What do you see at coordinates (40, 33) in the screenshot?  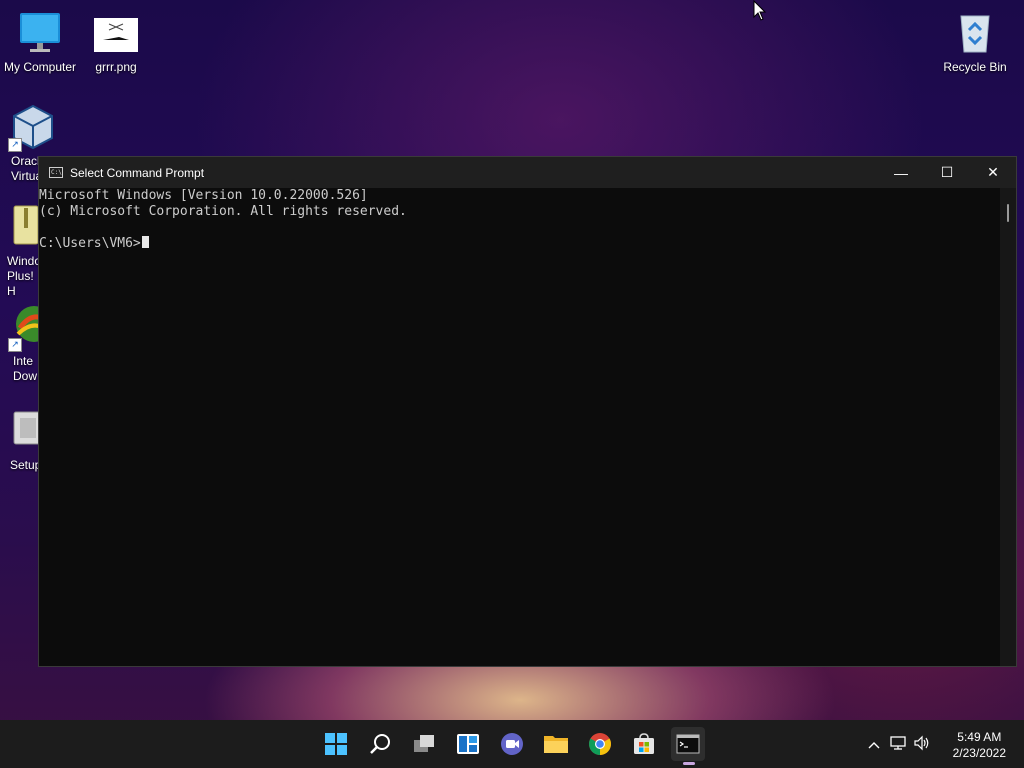 I see `monitor-icon` at bounding box center [40, 33].